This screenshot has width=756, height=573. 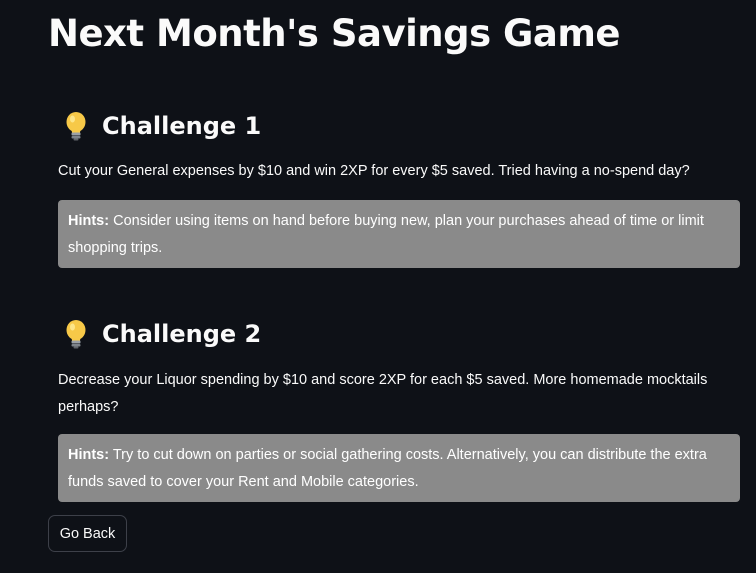 I want to click on challenge-1-hint-label: Hints:, so click(x=89, y=221).